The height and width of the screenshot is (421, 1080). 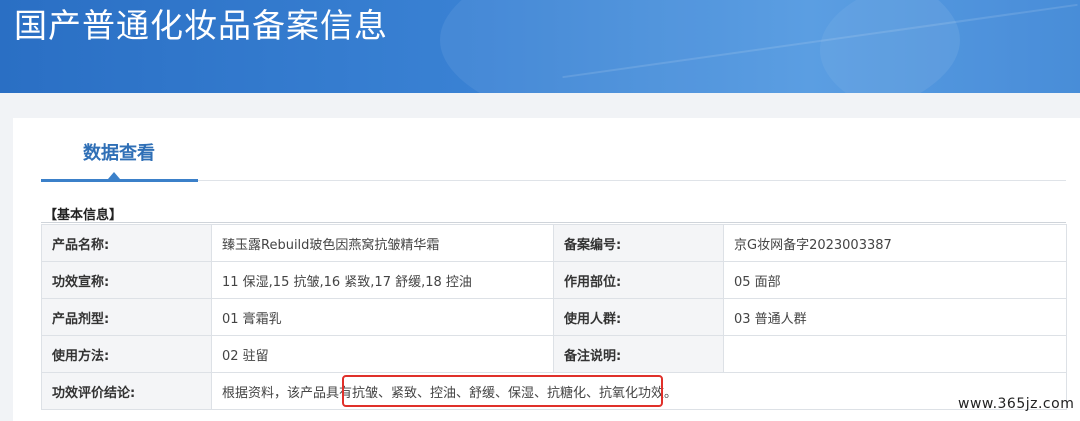 I want to click on field-label: 功效评价结论:, so click(x=126, y=391).